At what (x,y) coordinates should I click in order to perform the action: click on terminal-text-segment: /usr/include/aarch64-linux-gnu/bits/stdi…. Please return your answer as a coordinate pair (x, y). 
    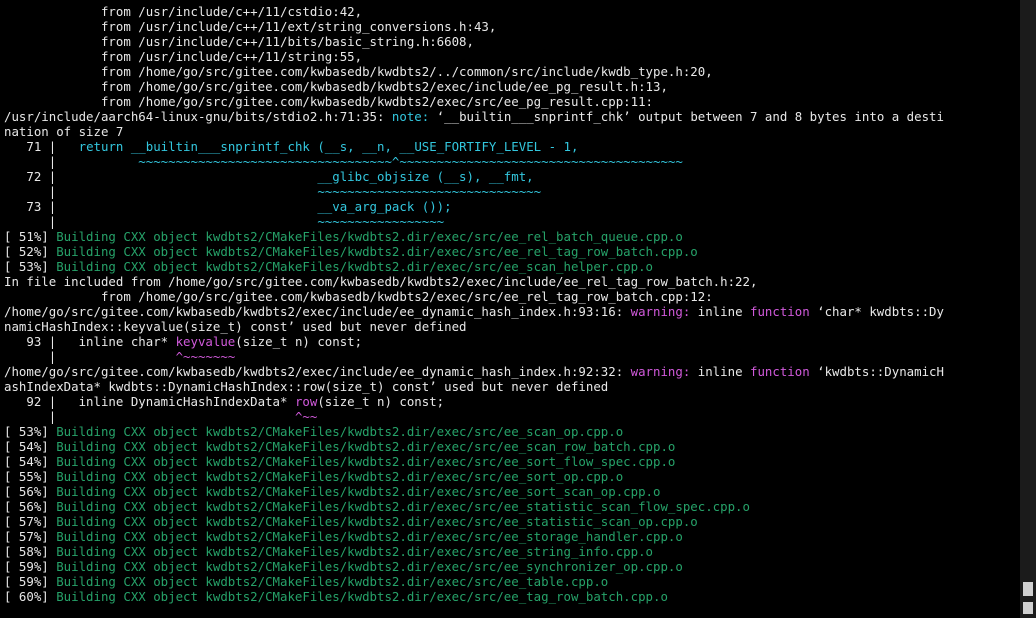
    Looking at the image, I should click on (198, 116).